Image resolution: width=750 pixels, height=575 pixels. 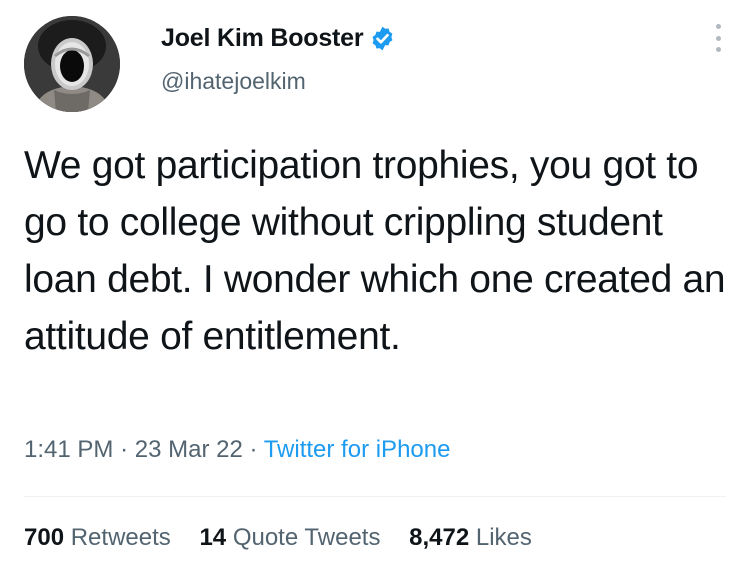 What do you see at coordinates (213, 537) in the screenshot?
I see `quote-tweets-count: 14` at bounding box center [213, 537].